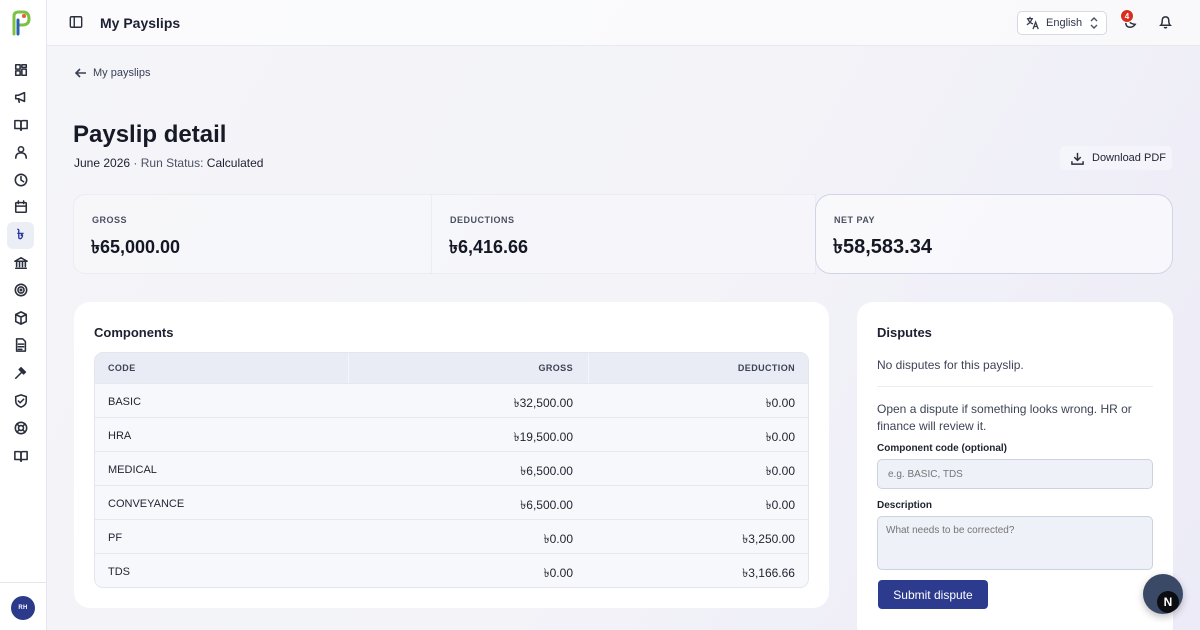 The height and width of the screenshot is (630, 1200). I want to click on no-disputes-message: No disputes for this payslip., so click(950, 365).